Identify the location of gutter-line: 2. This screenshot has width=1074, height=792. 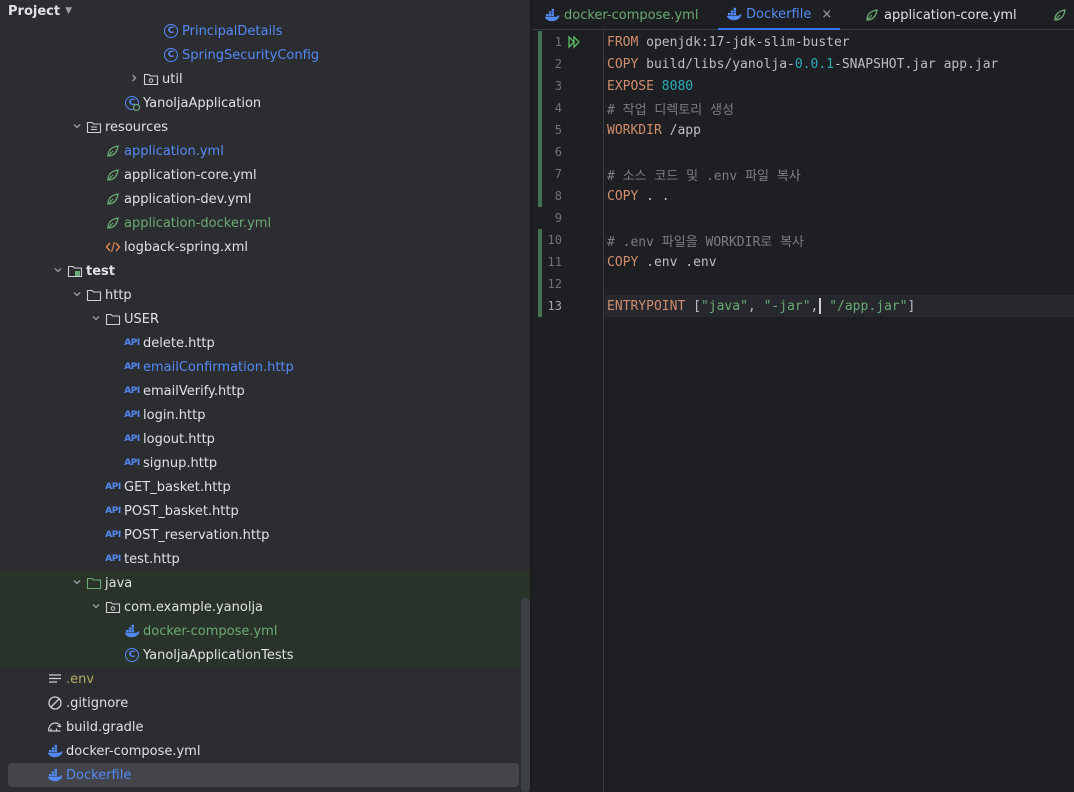
(568, 64).